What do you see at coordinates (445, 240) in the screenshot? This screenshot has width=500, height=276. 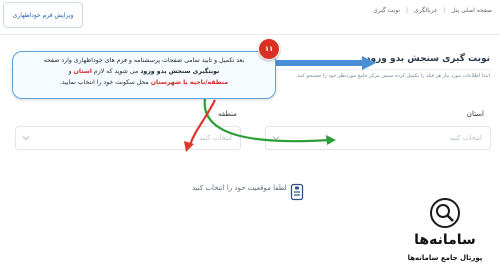 I see `logo-name: سامانه‌ها` at bounding box center [445, 240].